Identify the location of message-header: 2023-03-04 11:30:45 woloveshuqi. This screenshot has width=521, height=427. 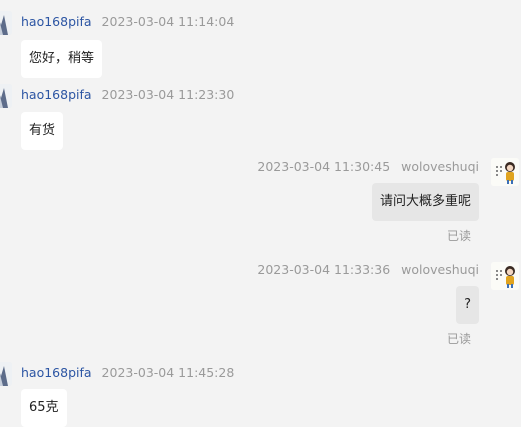
(368, 167).